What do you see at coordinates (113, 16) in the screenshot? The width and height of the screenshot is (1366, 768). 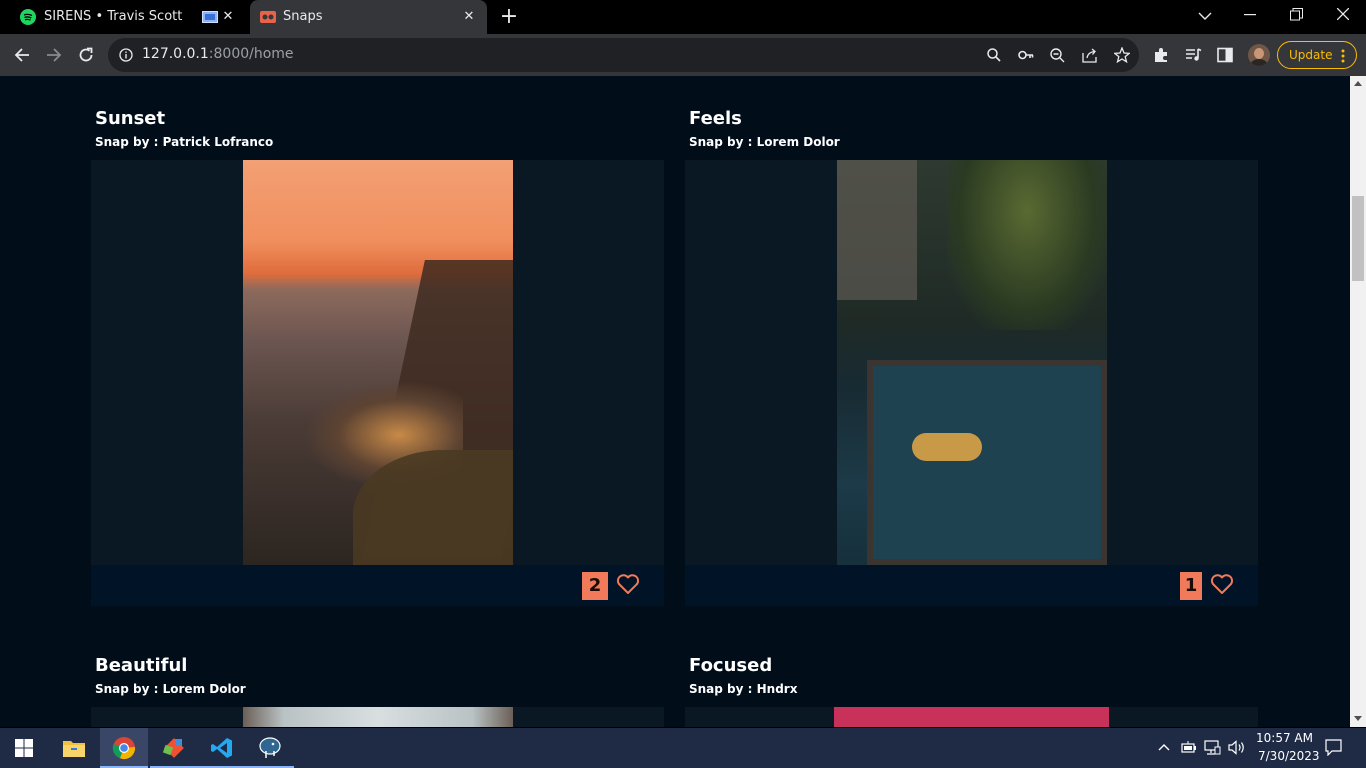 I see `tab-title: SIRENS • Travis Scott` at bounding box center [113, 16].